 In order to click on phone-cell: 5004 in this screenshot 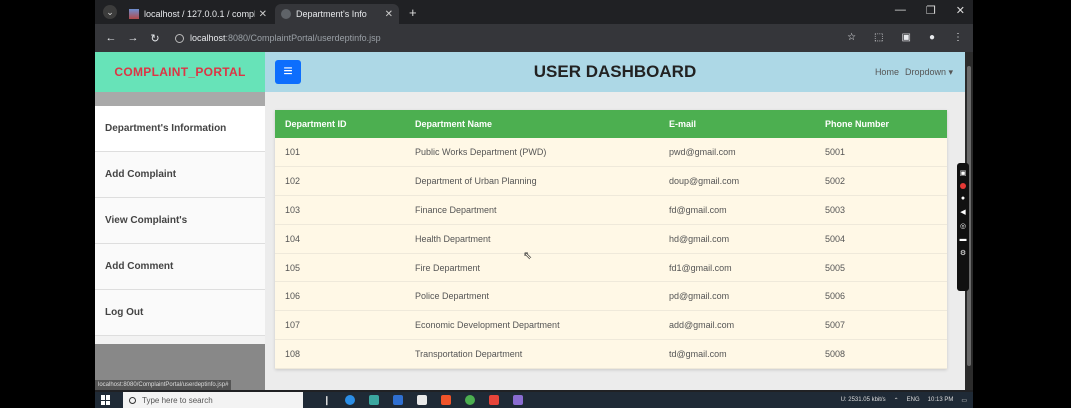, I will do `click(881, 239)`.